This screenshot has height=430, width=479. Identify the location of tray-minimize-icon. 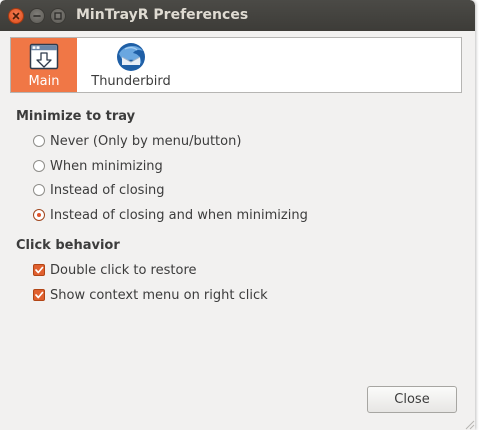
(44, 56).